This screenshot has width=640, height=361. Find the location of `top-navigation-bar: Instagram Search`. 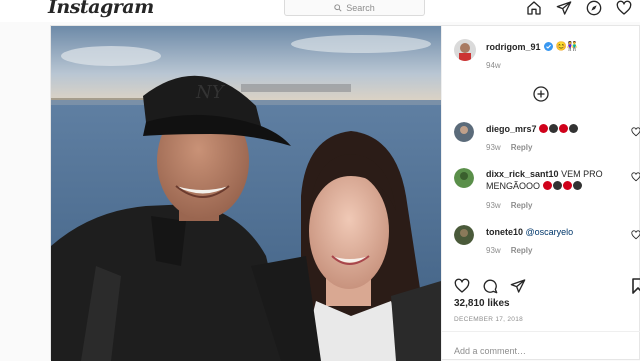

top-navigation-bar: Instagram Search is located at coordinates (320, 11).